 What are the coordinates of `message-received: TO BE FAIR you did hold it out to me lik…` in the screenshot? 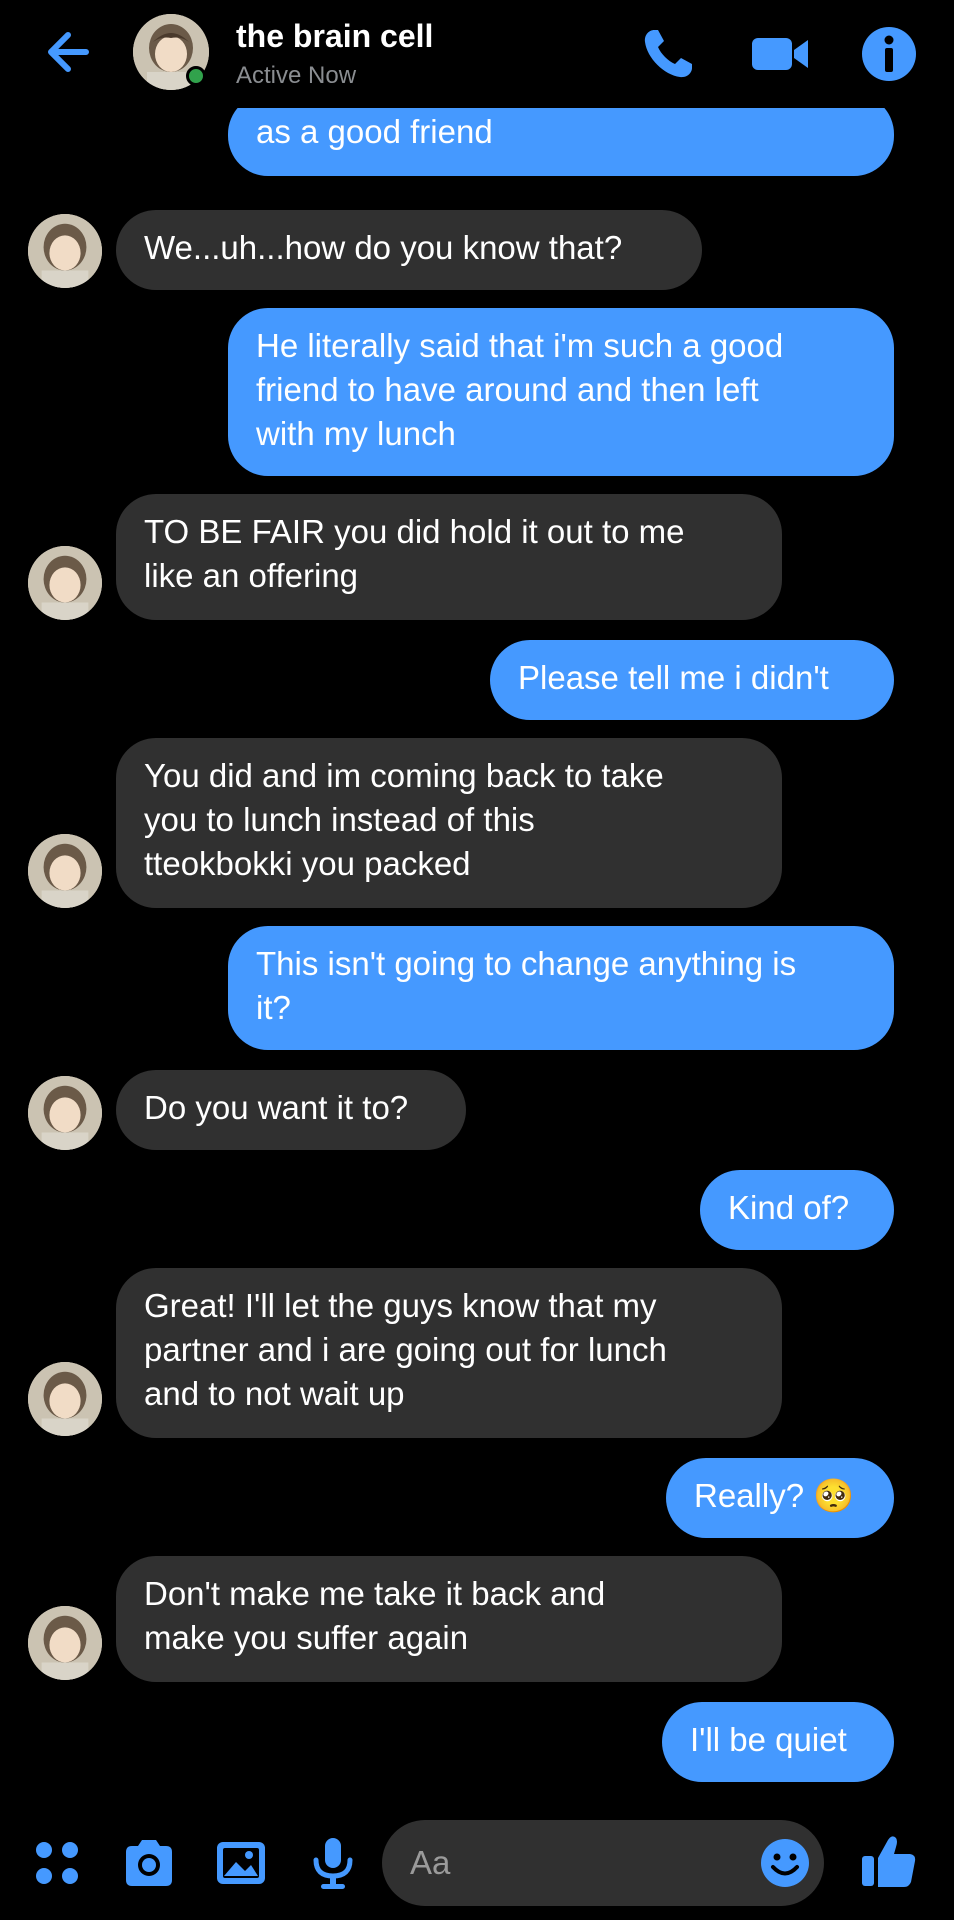 It's located at (449, 557).